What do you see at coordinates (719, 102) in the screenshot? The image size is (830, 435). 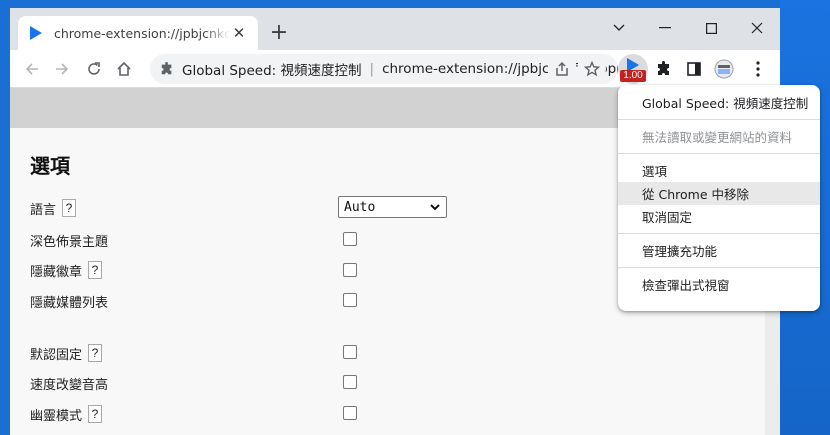 I see `menu-item-extension-name: Global Speed: 視頻速度控制` at bounding box center [719, 102].